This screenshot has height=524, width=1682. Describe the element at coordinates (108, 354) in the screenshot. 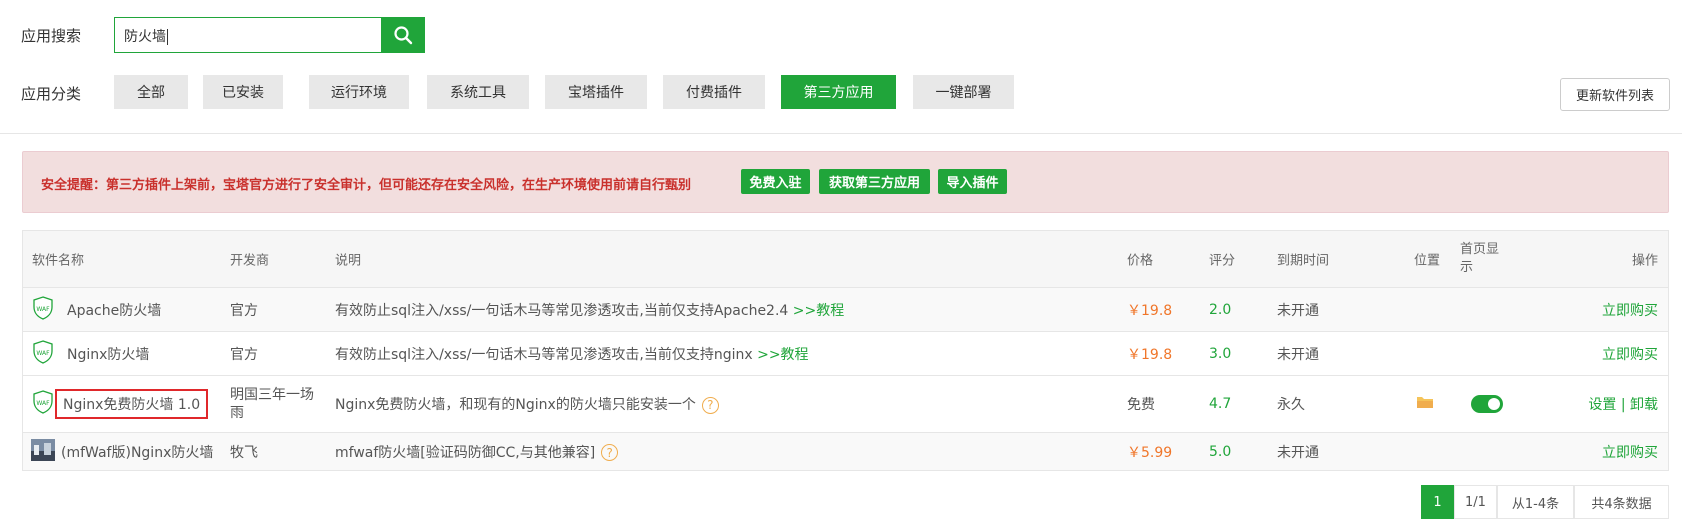

I see `software-name: Nginx防火墙` at that location.